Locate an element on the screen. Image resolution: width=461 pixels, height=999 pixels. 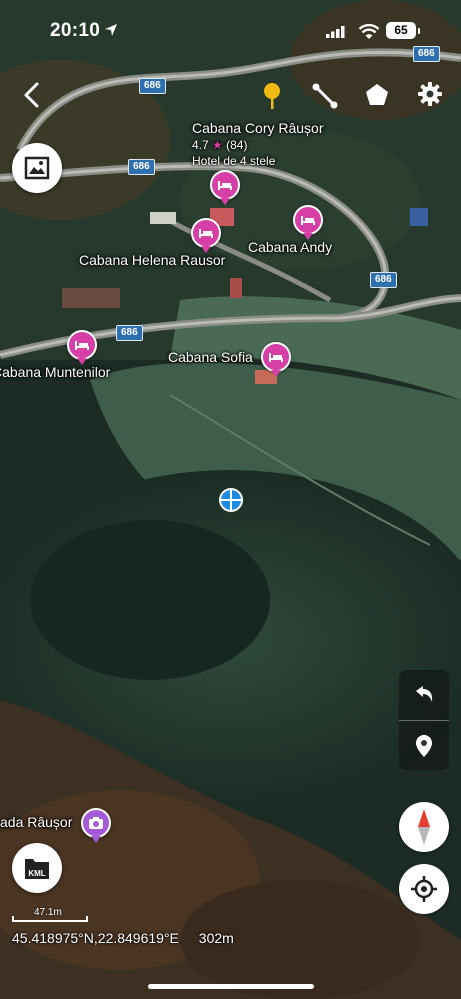
hotel-pin-andy is located at coordinates (308, 222).